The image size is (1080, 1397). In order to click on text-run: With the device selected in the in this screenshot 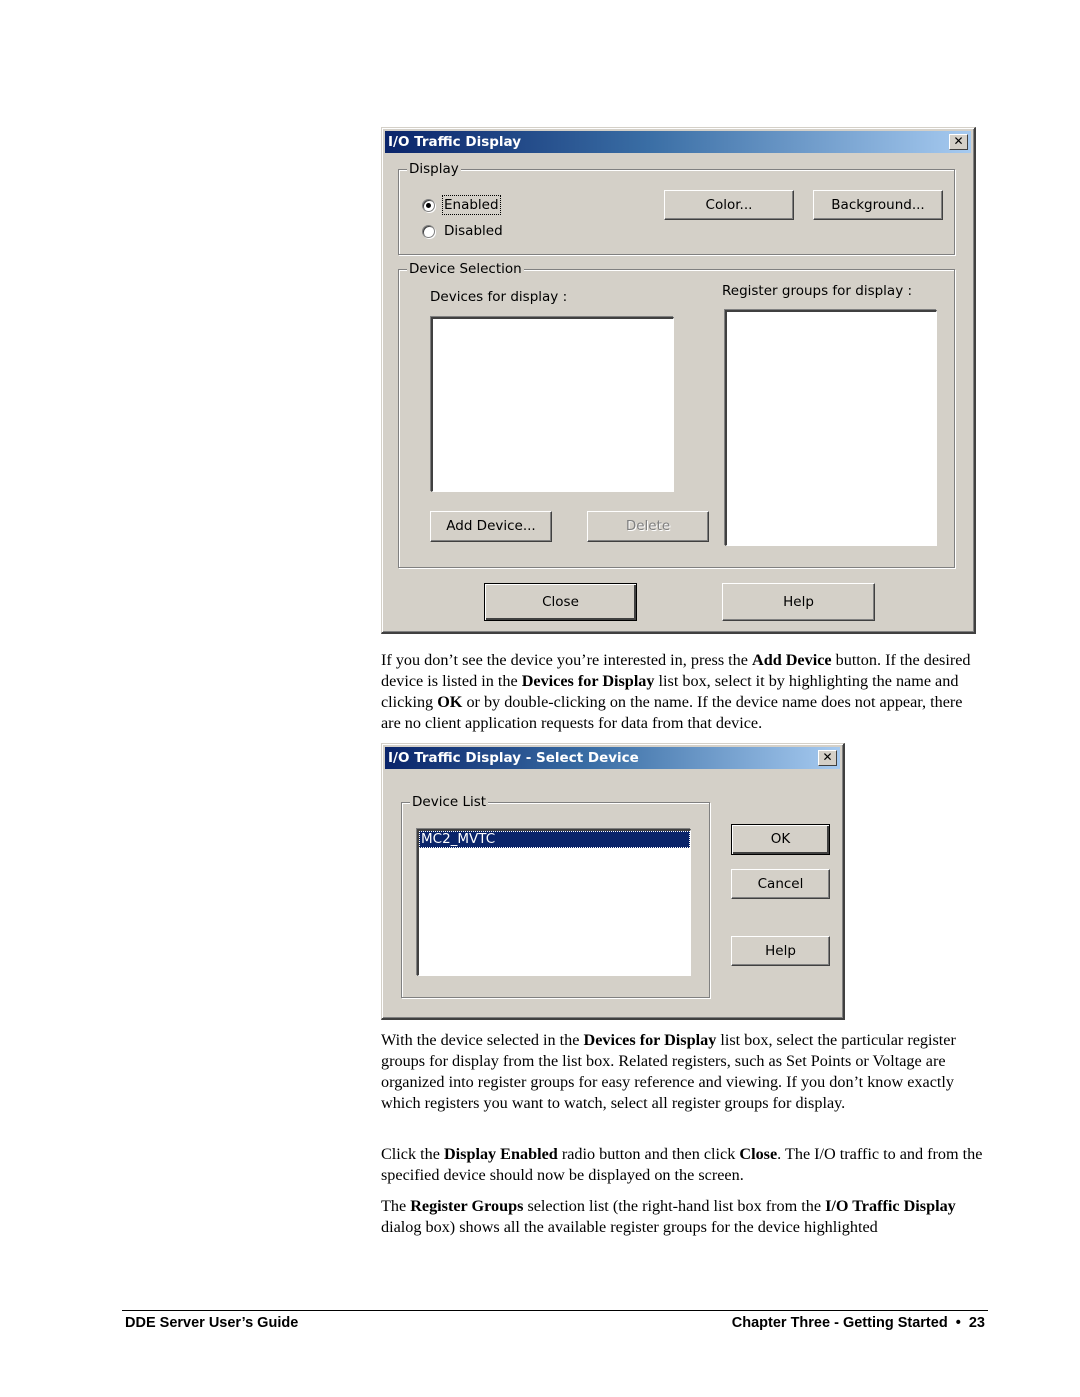, I will do `click(482, 1040)`.